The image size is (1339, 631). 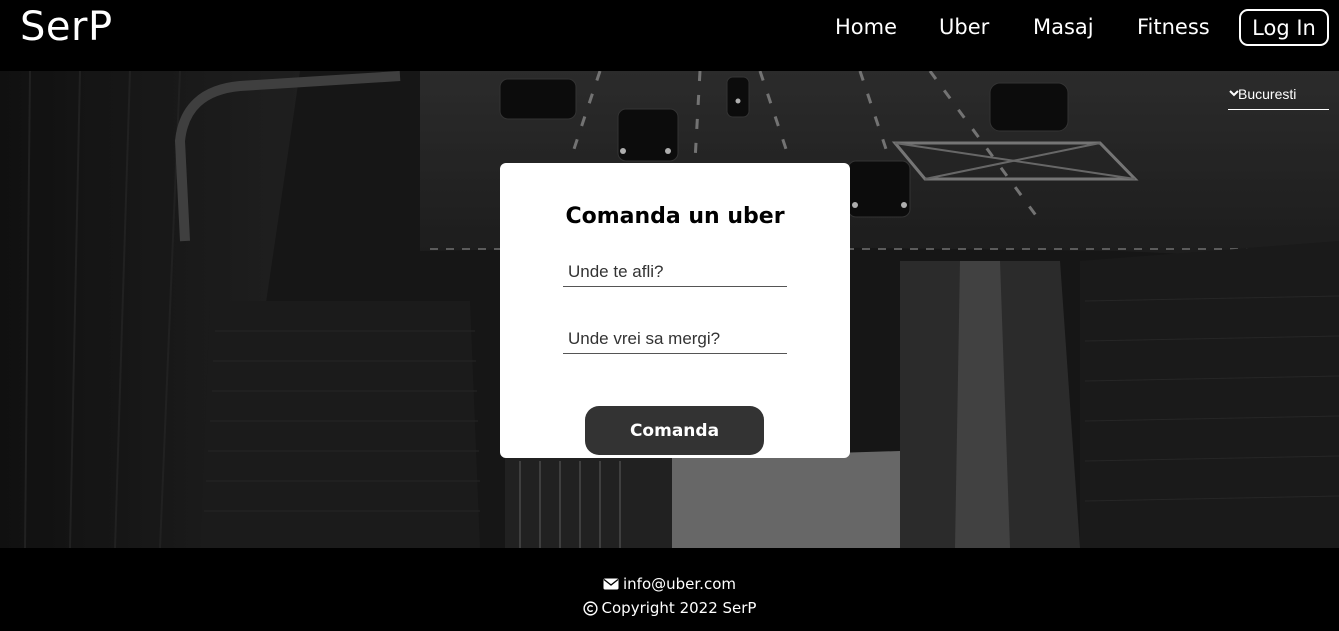 I want to click on city-select: Bucuresti, so click(x=1278, y=94).